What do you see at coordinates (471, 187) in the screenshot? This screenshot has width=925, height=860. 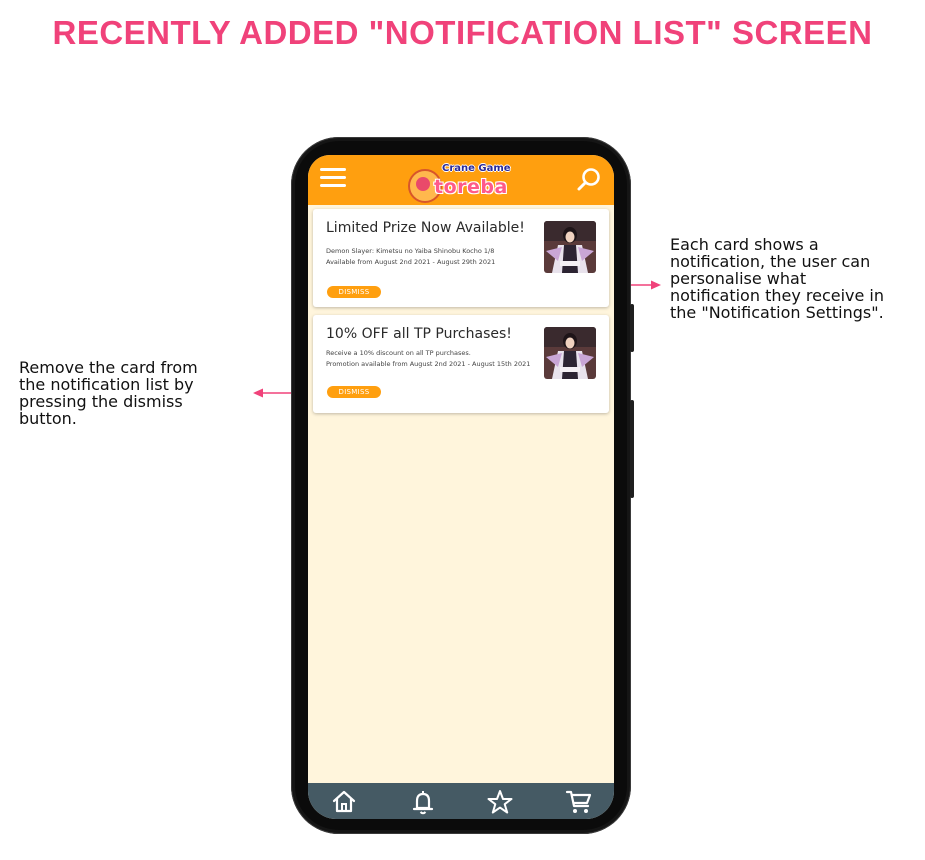 I see `logo-main-text: toreba` at bounding box center [471, 187].